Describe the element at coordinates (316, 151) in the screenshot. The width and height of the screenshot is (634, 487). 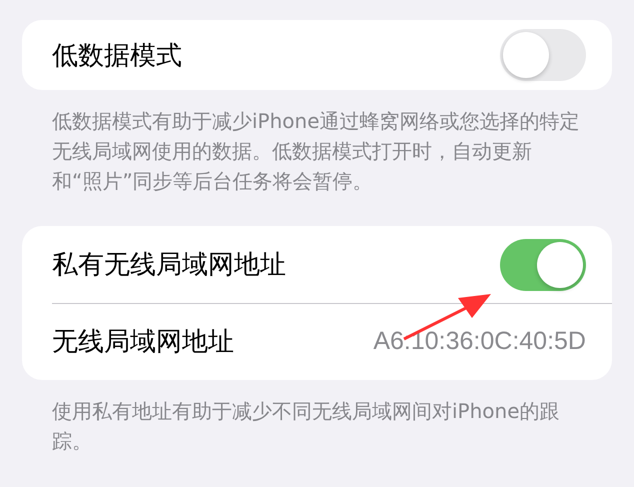
I see `footer-note: 低数据模式有助于减少iPhone通过蜂窝网络或您选择的特定无线局域网使用的数据。低数据模式打开时，自动更新和“照片”同步等后台任务将会暂停。` at that location.